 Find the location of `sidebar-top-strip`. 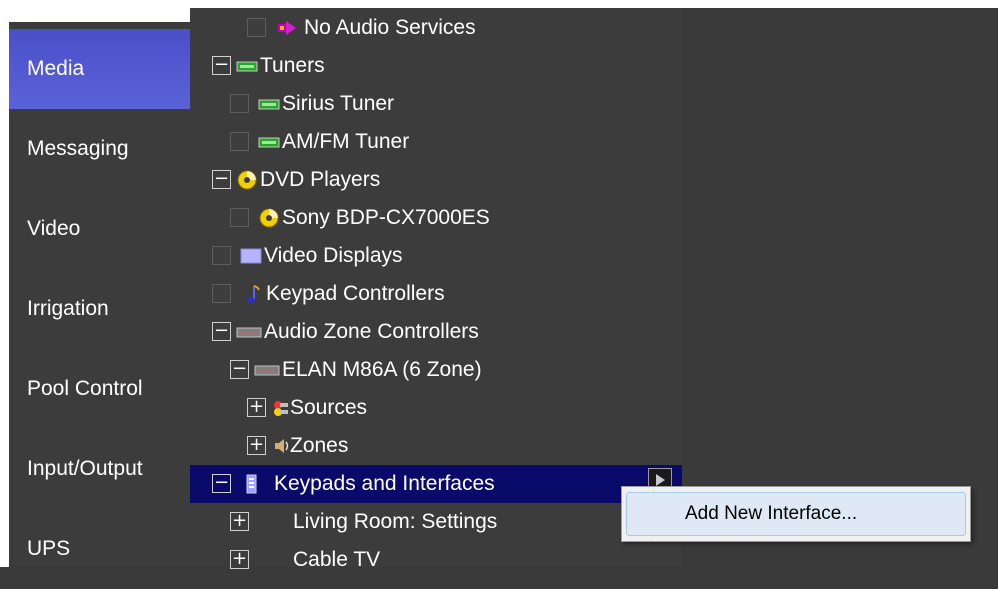

sidebar-top-strip is located at coordinates (95, 11).